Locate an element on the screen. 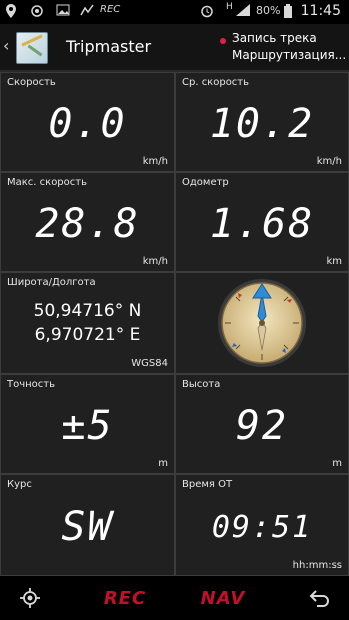  crosshair-icon is located at coordinates (30, 598).